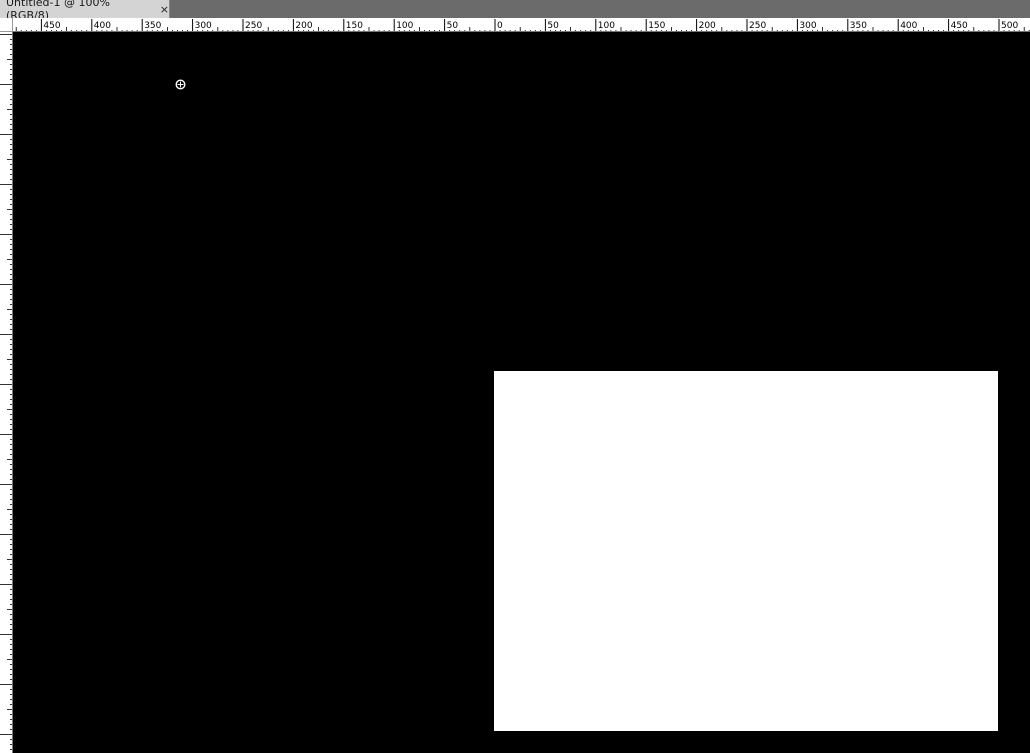 This screenshot has width=1030, height=753. What do you see at coordinates (85, 11) in the screenshot?
I see `document-tab: Untitled-1 @ 100% (RGB/8) ×` at bounding box center [85, 11].